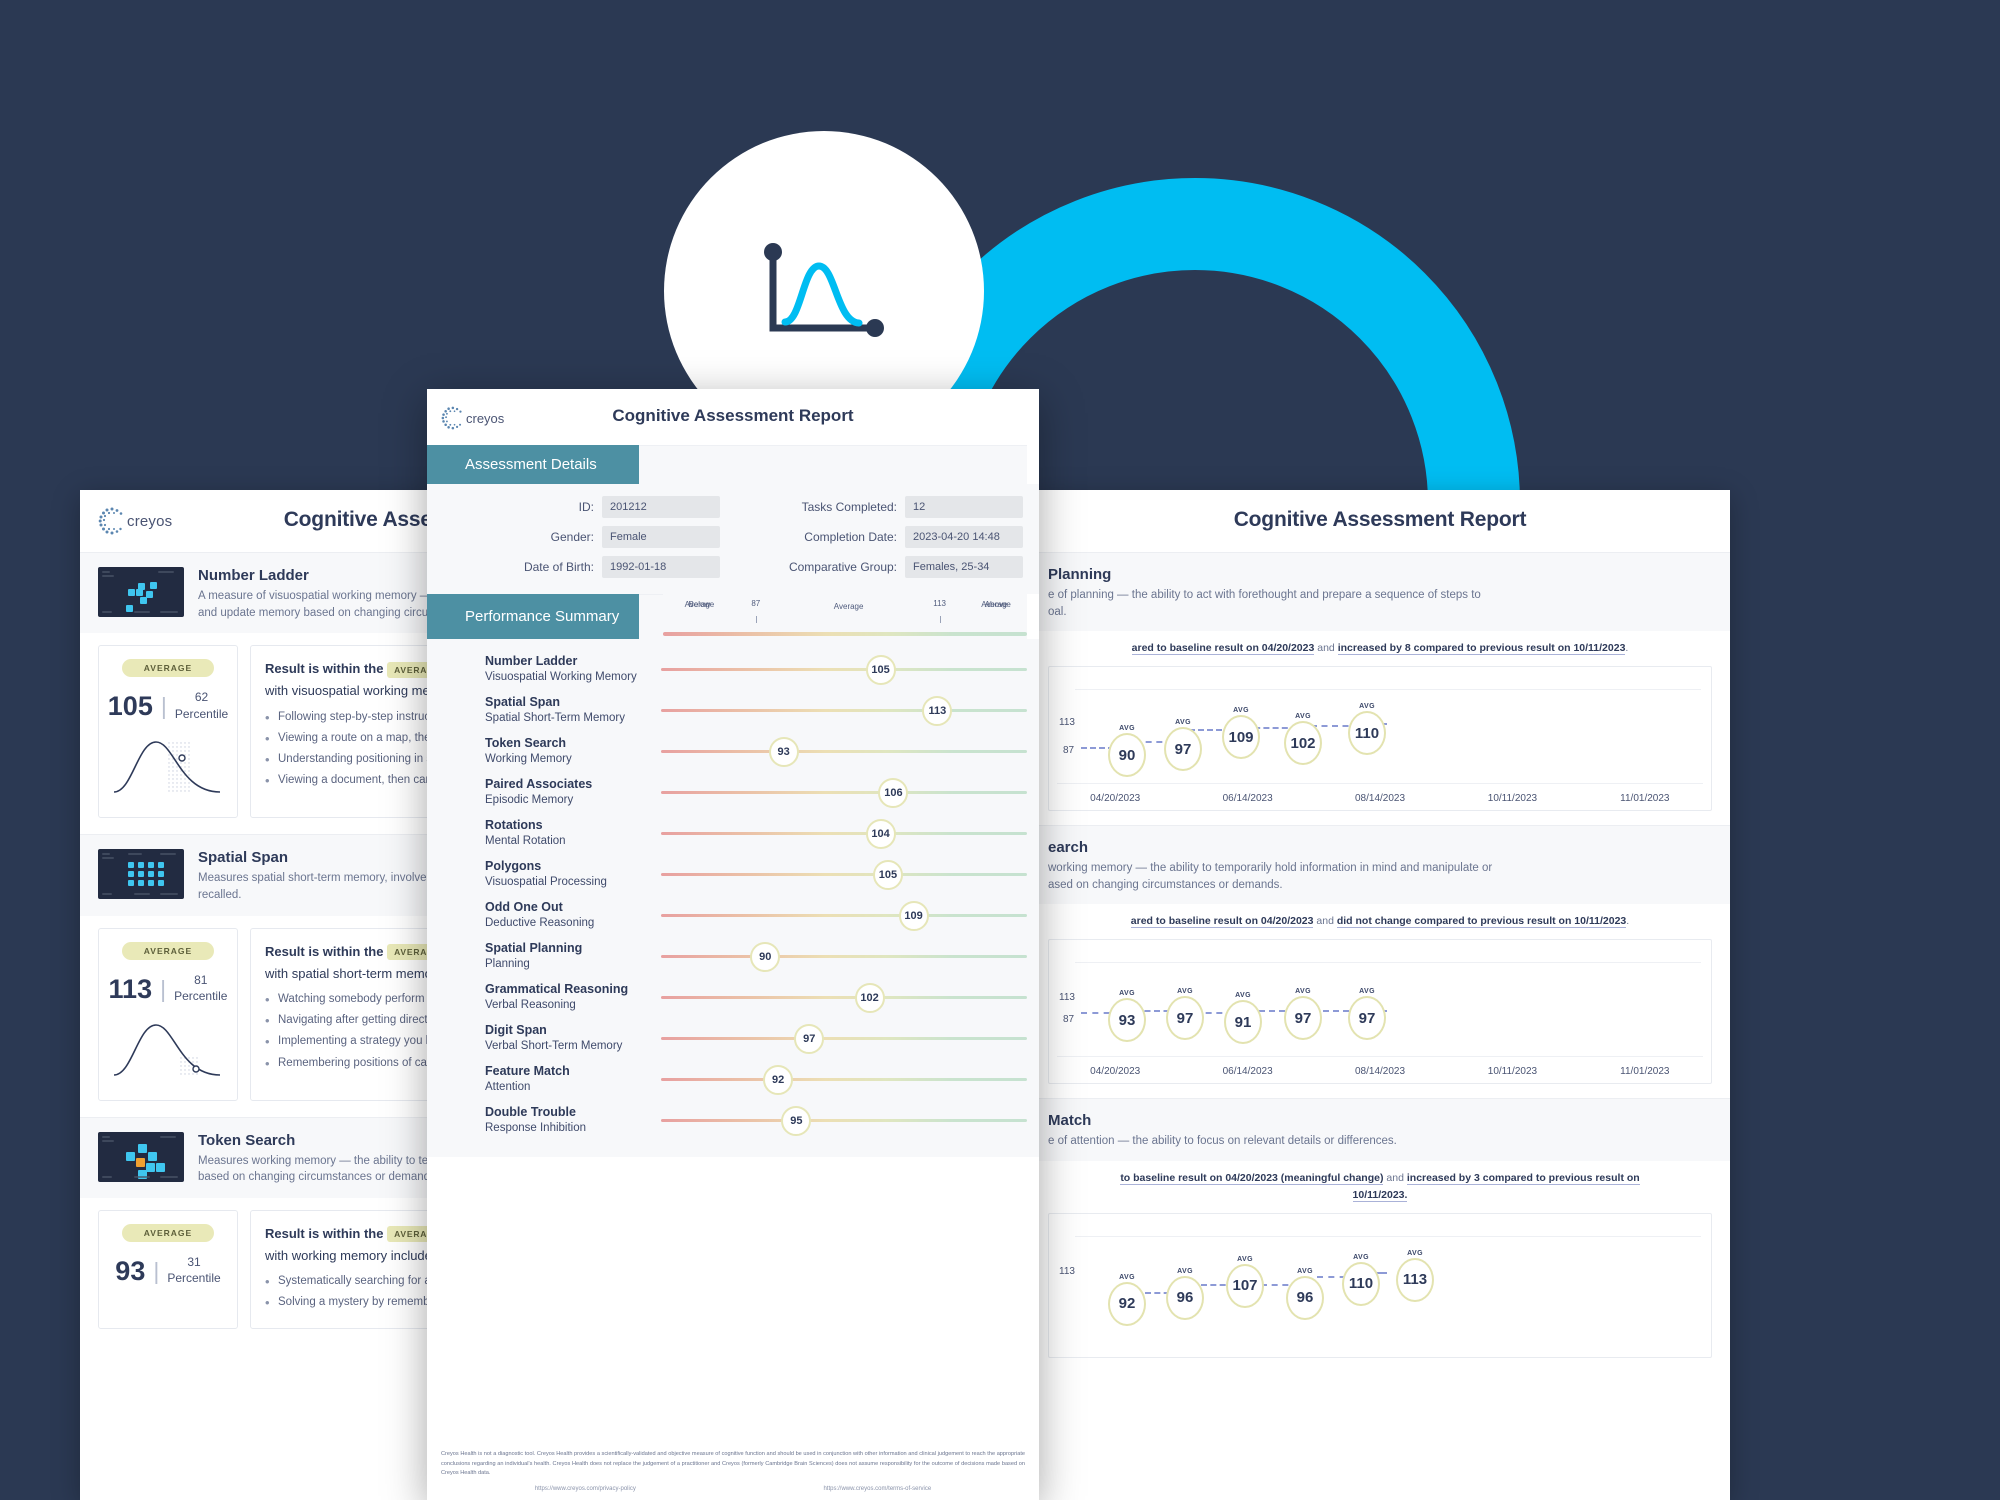 This screenshot has height=1500, width=2000. Describe the element at coordinates (557, 989) in the screenshot. I see `row-task-name: Grammatical Reasoning` at that location.